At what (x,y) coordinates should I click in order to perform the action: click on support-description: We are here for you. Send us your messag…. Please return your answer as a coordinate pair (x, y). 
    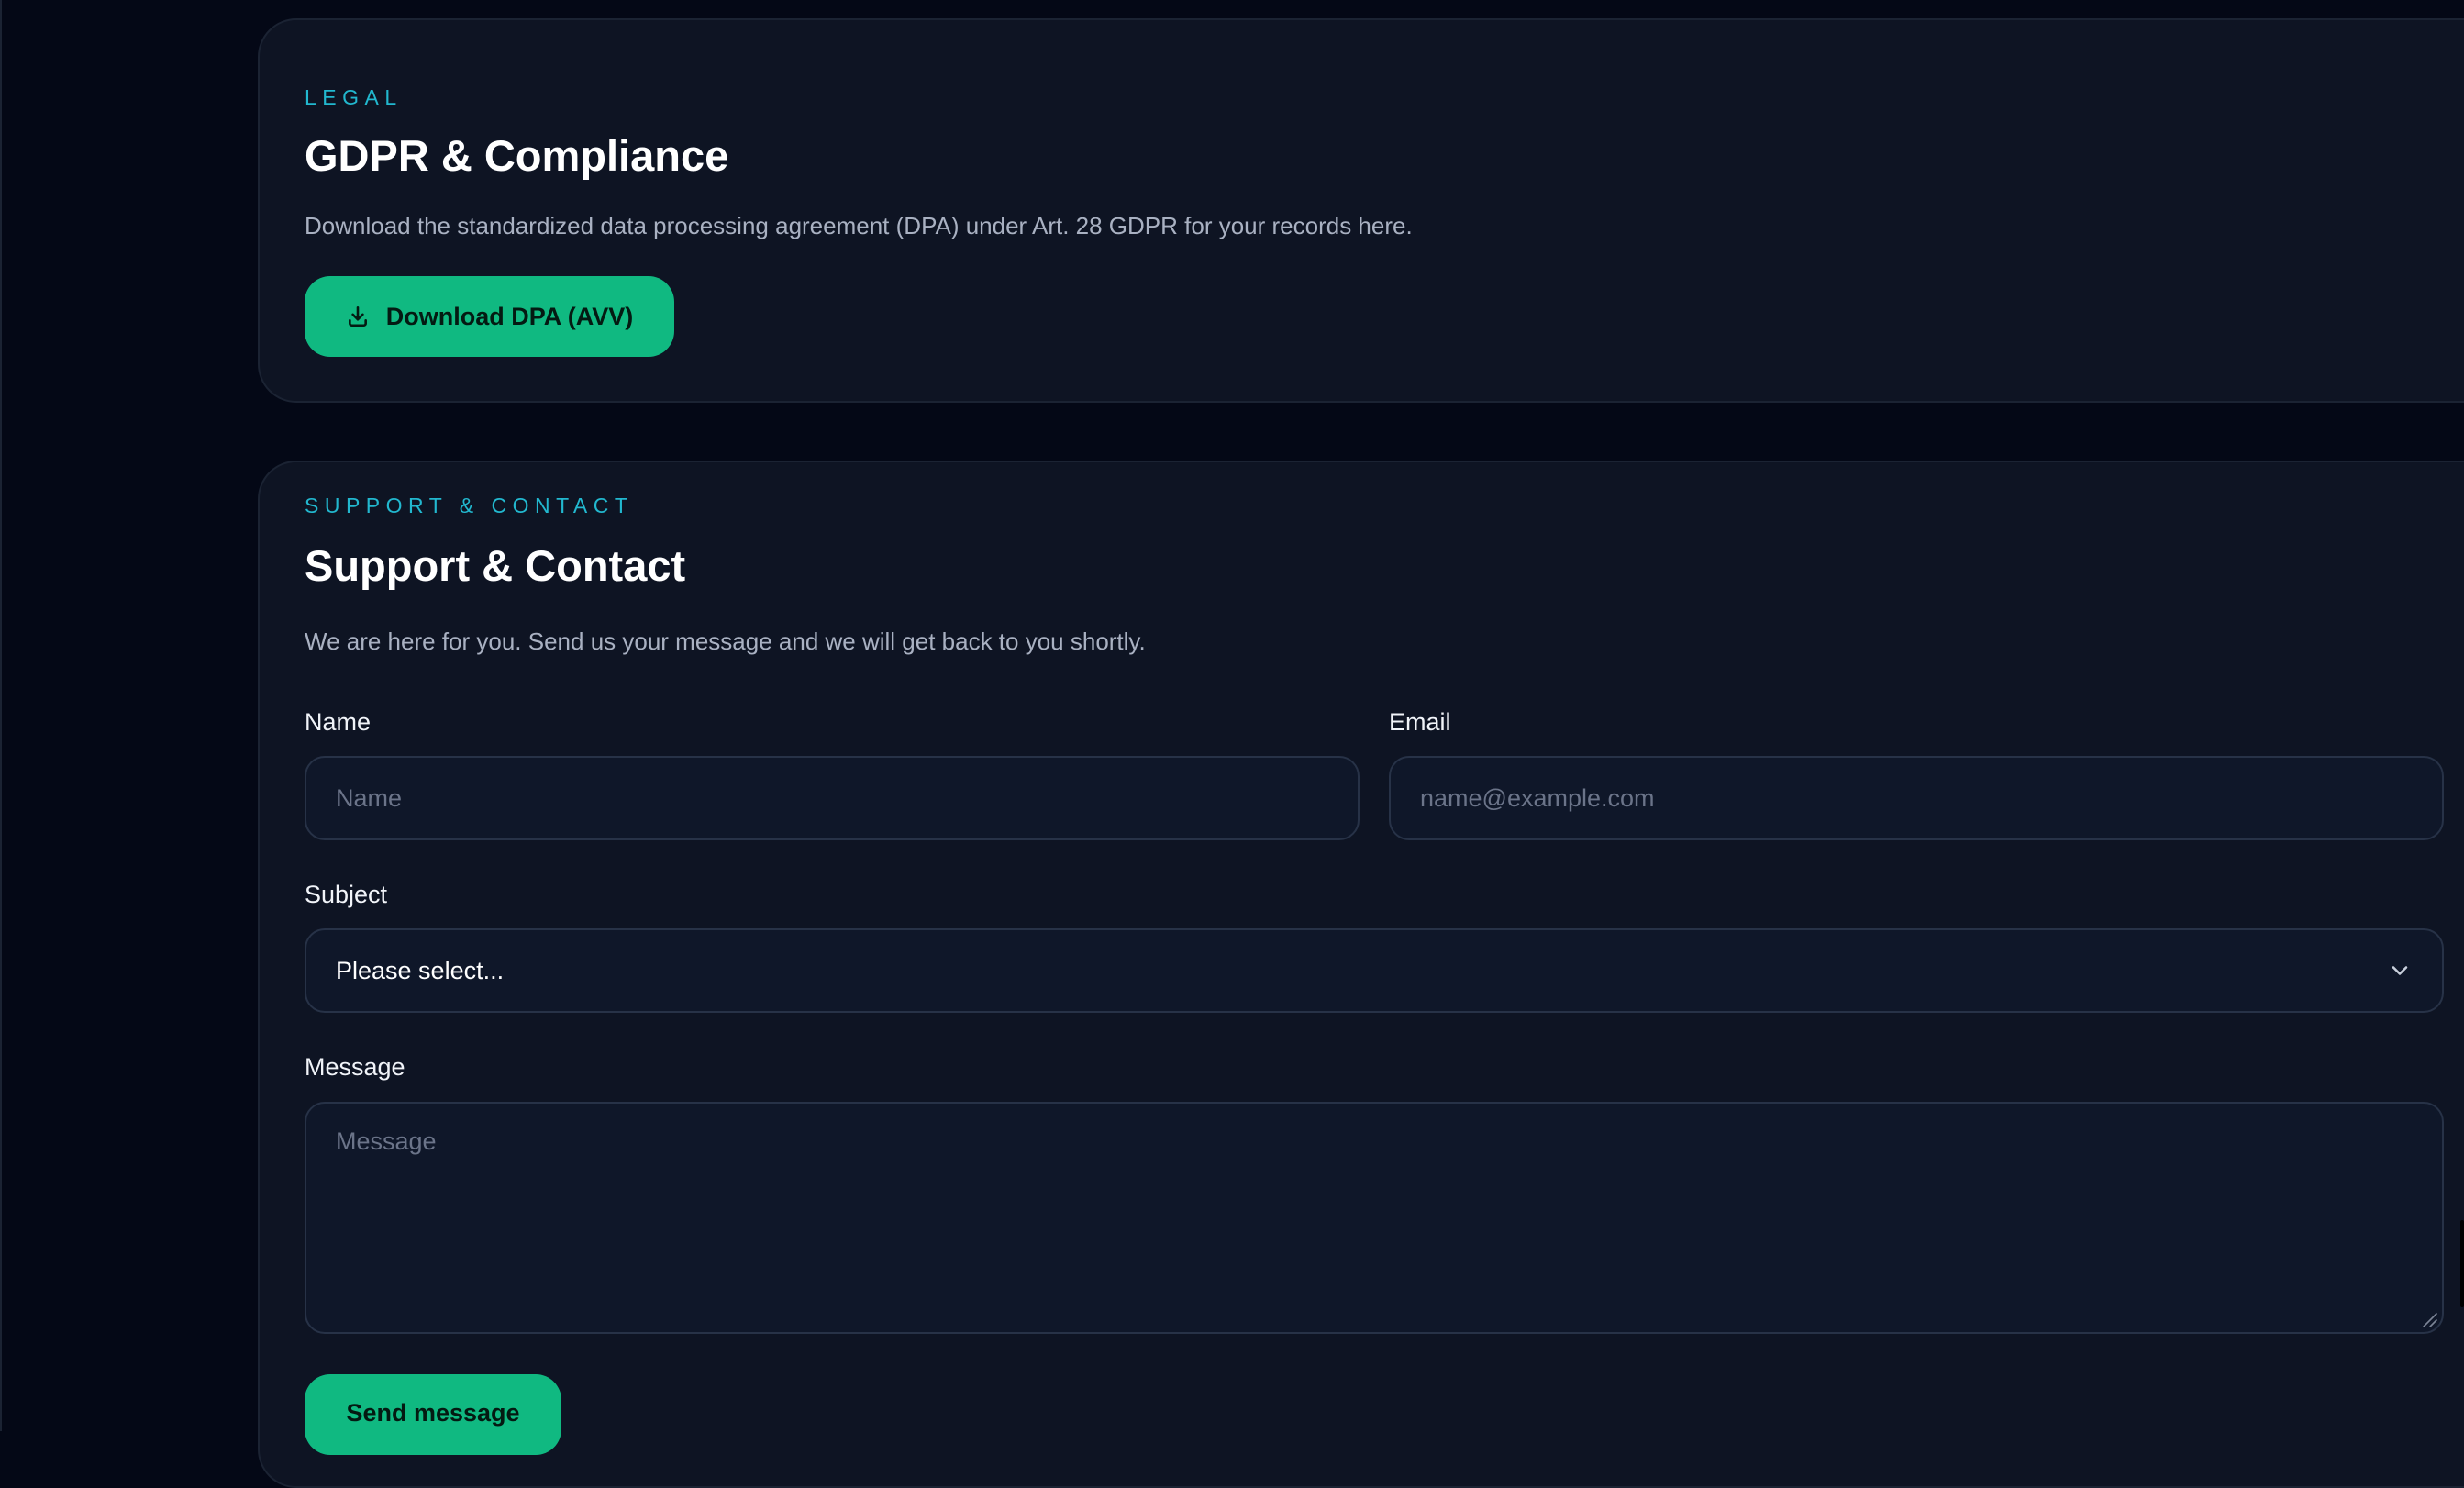
    Looking at the image, I should click on (725, 641).